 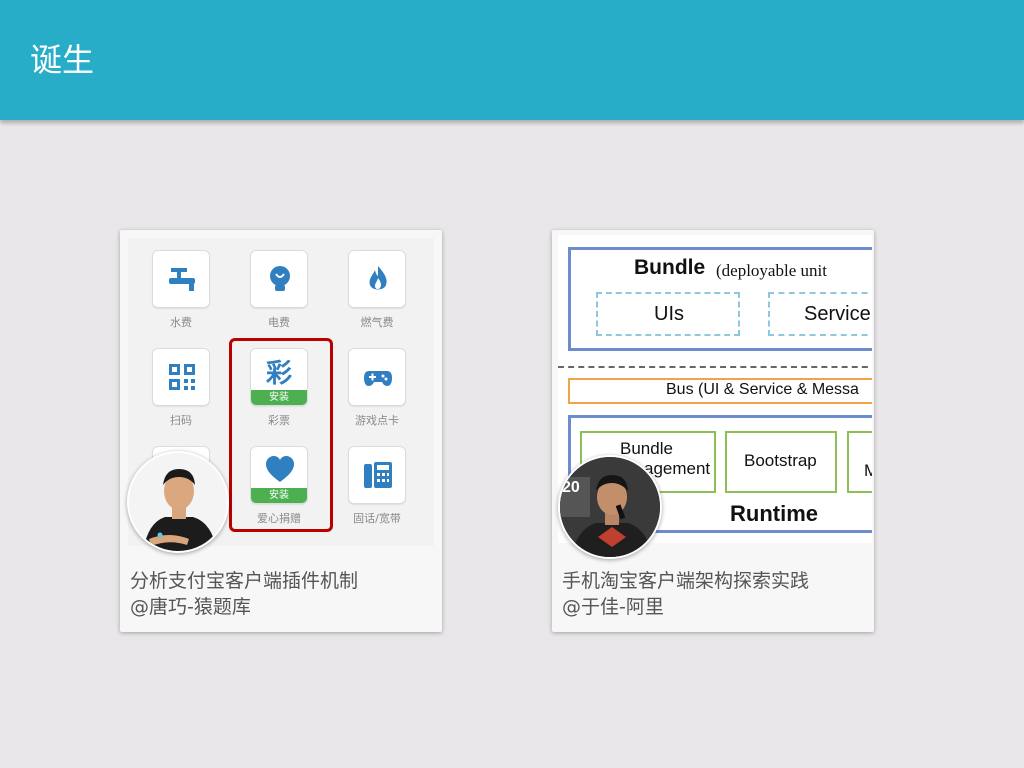 I want to click on service-label: Service, so click(x=837, y=314).